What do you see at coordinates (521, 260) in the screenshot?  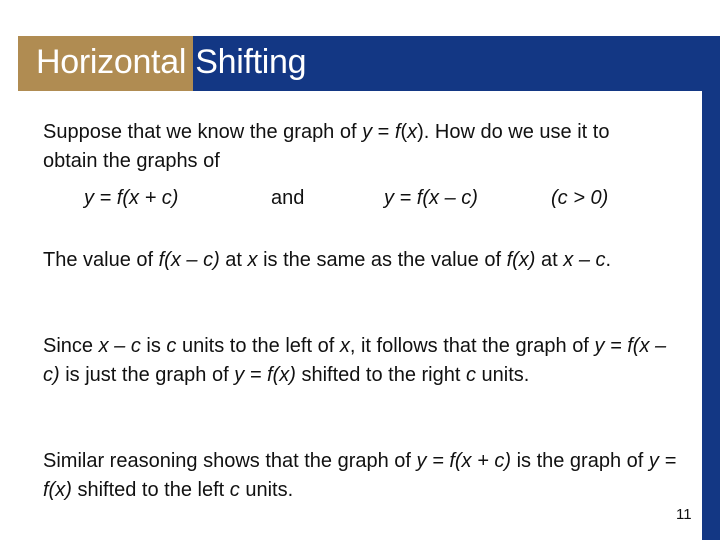 I see `math-fx: f(x)` at bounding box center [521, 260].